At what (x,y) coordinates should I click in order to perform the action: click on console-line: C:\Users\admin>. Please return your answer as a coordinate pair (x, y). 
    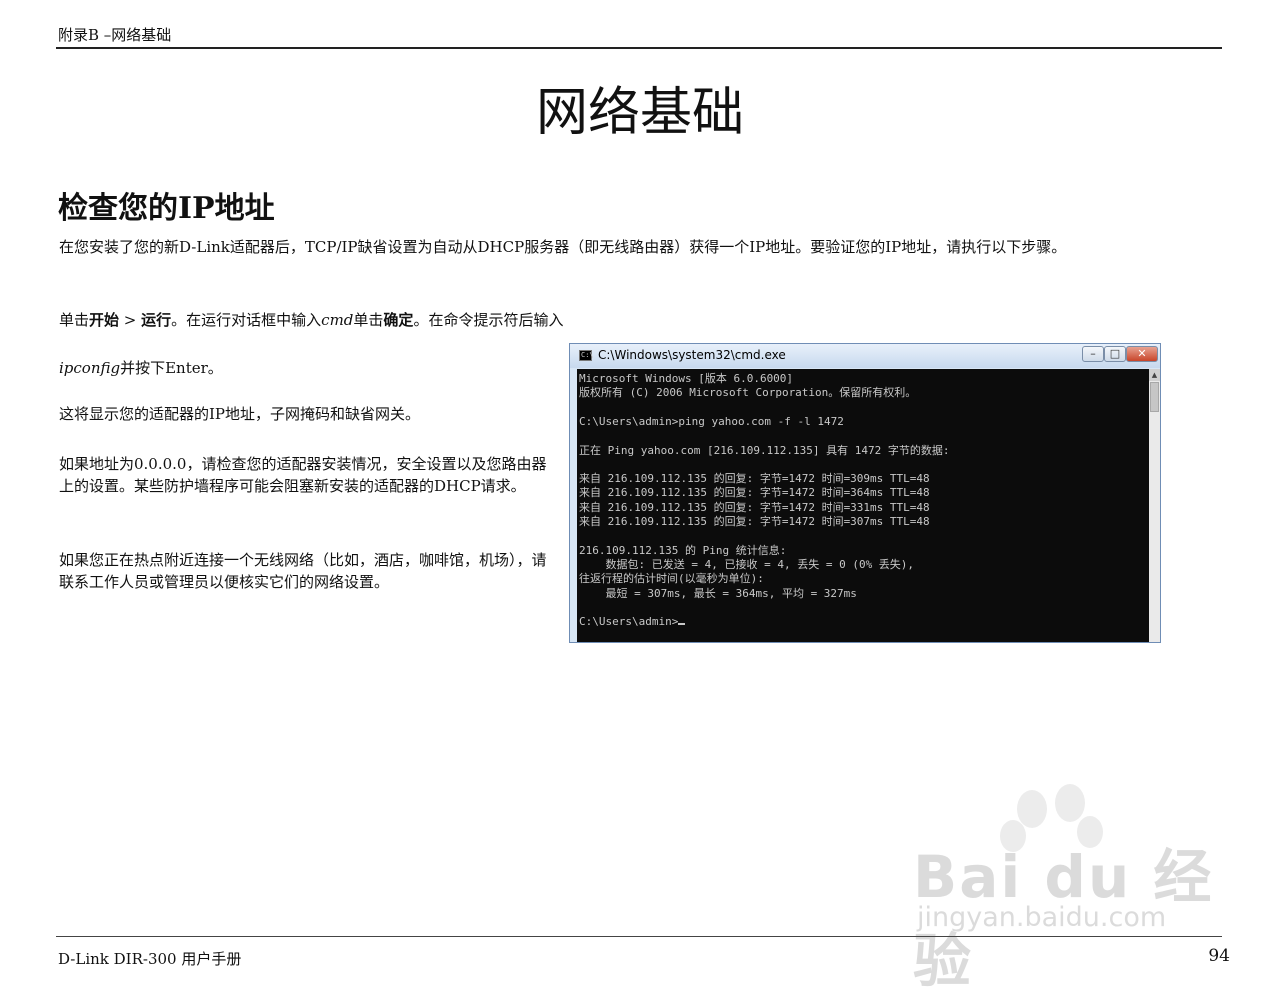
    Looking at the image, I should click on (632, 622).